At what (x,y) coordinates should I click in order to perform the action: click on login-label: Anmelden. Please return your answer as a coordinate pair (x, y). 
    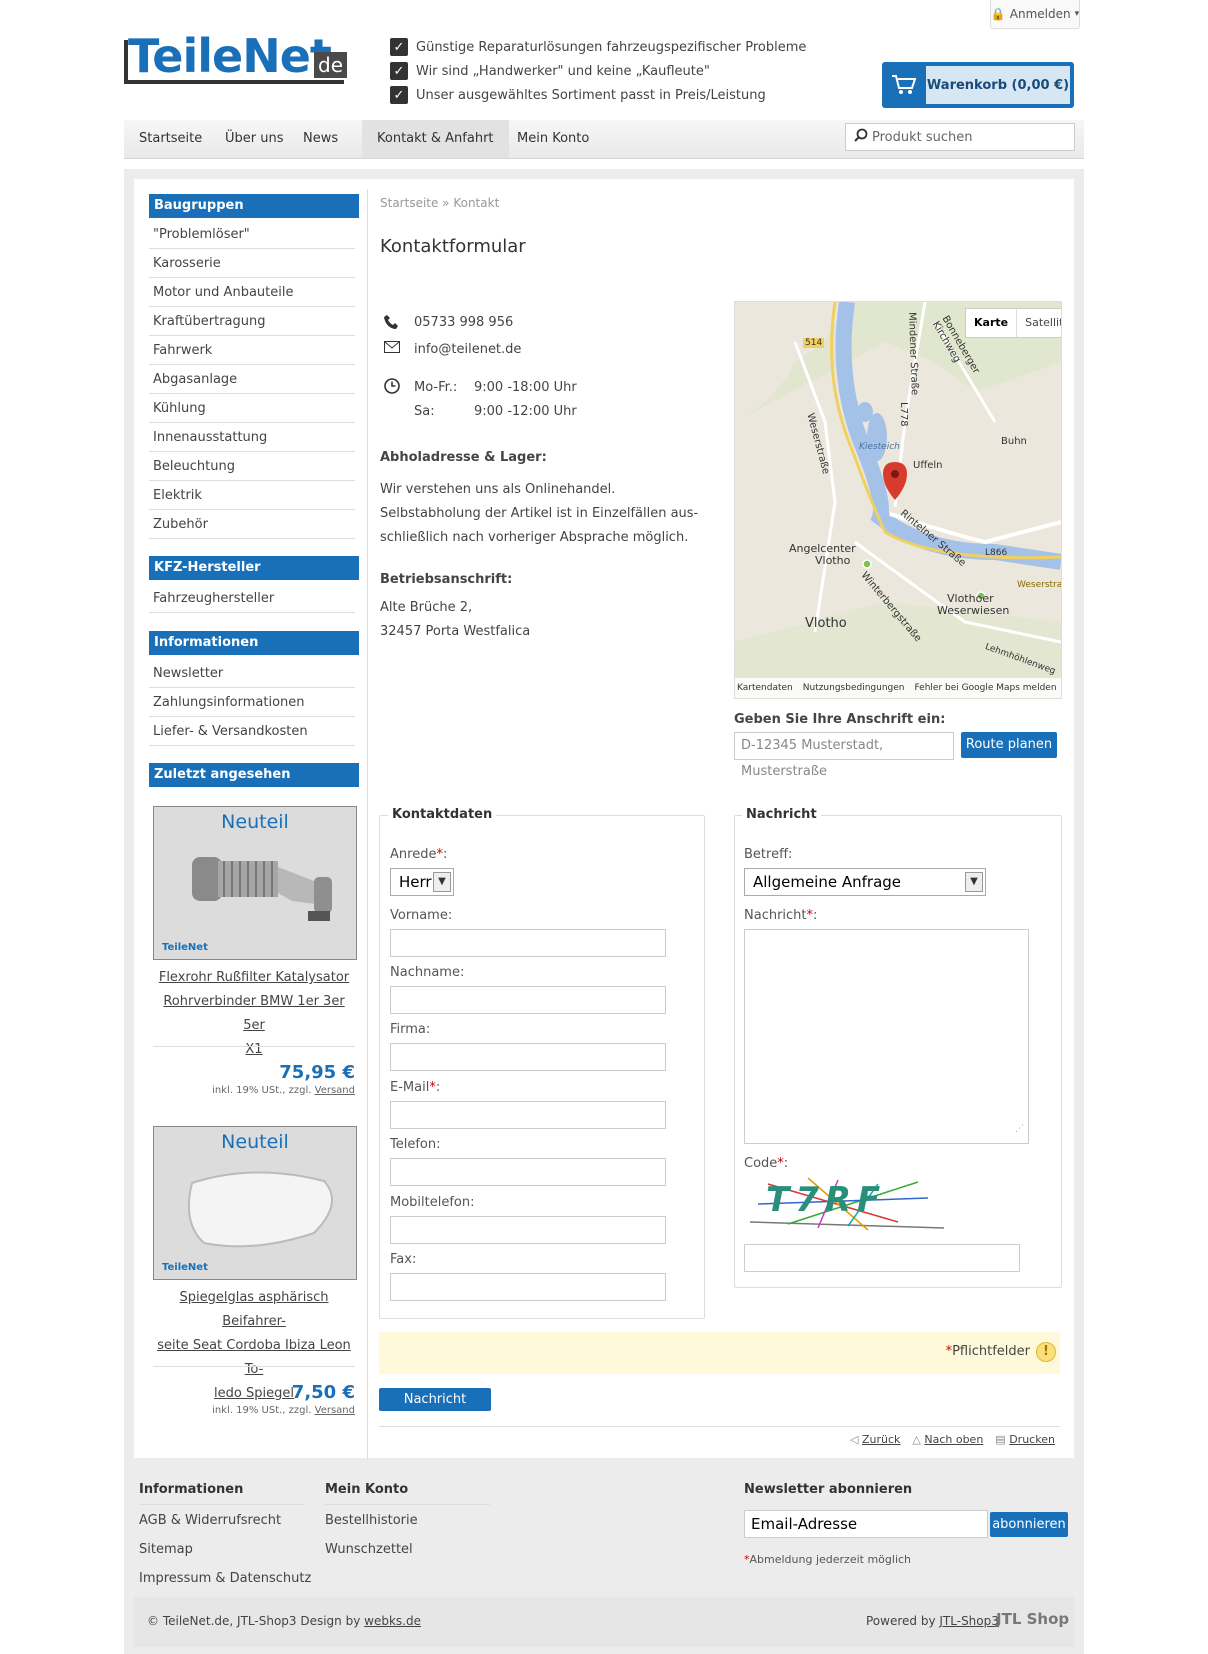
    Looking at the image, I should click on (1040, 14).